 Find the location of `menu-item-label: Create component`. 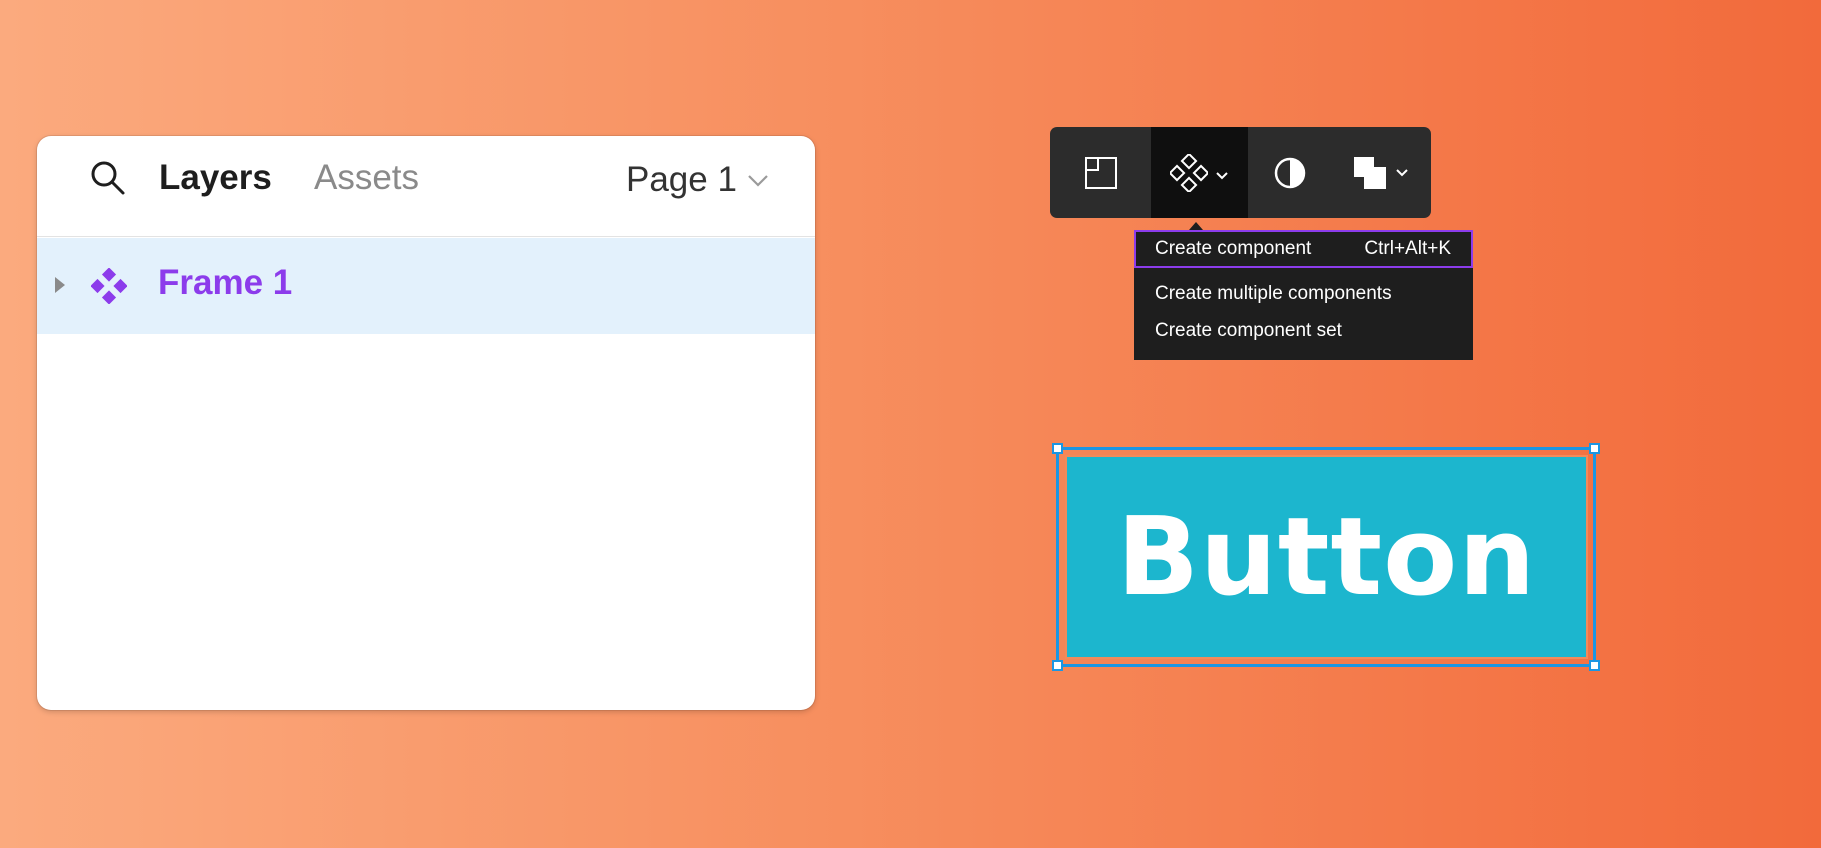

menu-item-label: Create component is located at coordinates (1233, 248).